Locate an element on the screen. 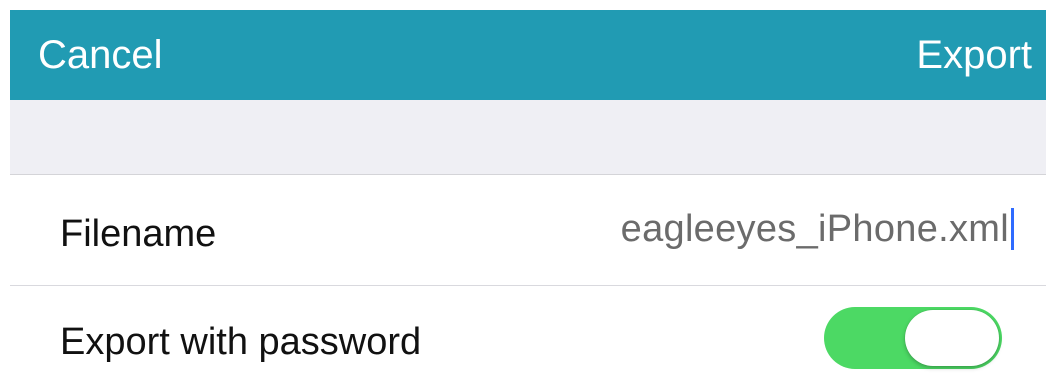 The width and height of the screenshot is (1046, 390). export-with-password-label: Export with password is located at coordinates (241, 342).